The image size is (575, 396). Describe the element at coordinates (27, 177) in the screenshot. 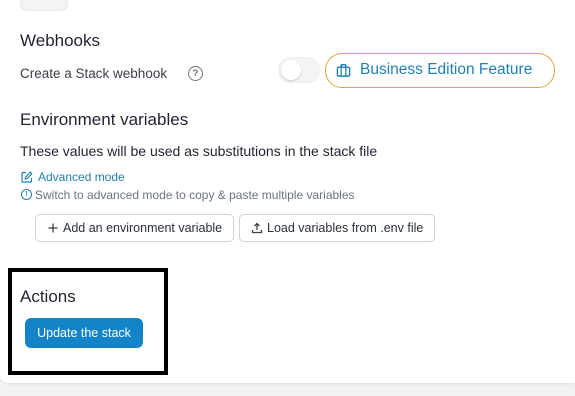

I see `edit-icon` at that location.